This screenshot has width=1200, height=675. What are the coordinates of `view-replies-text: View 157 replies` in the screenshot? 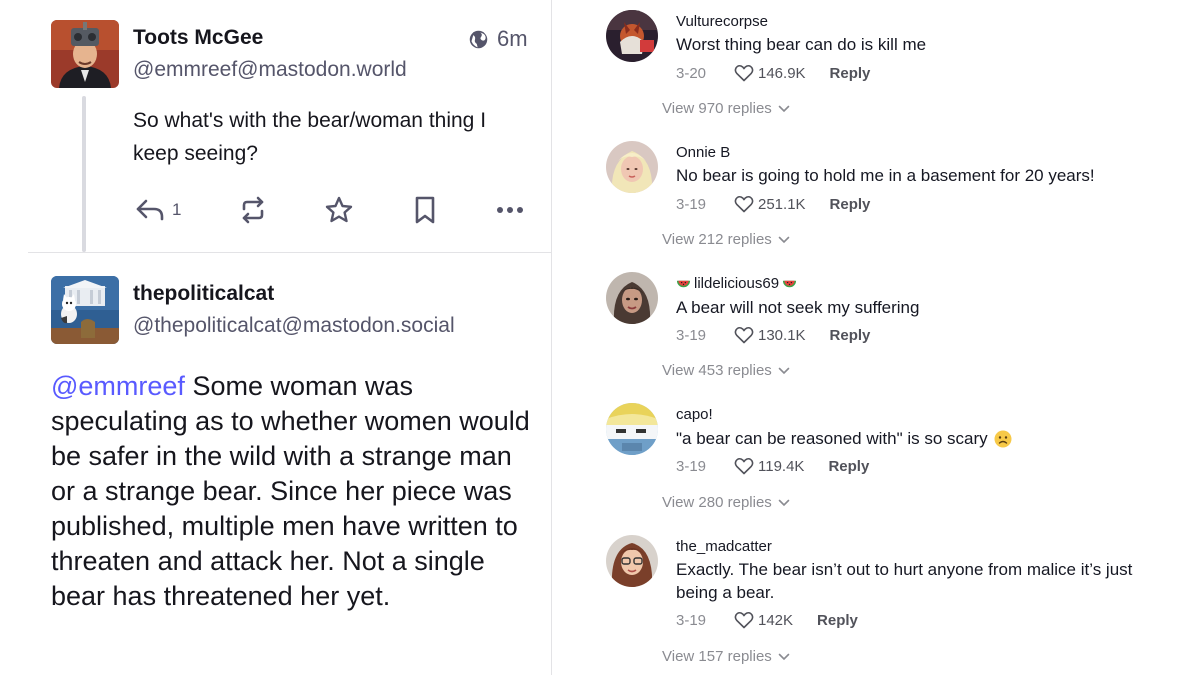 It's located at (717, 656).